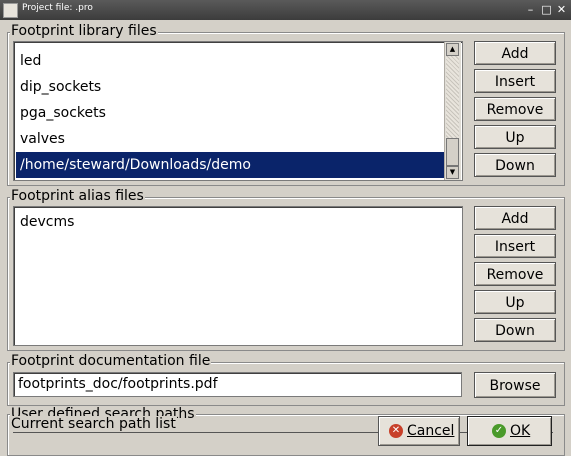 The image size is (571, 456). Describe the element at coordinates (515, 137) in the screenshot. I see `library-up-button: Up` at that location.